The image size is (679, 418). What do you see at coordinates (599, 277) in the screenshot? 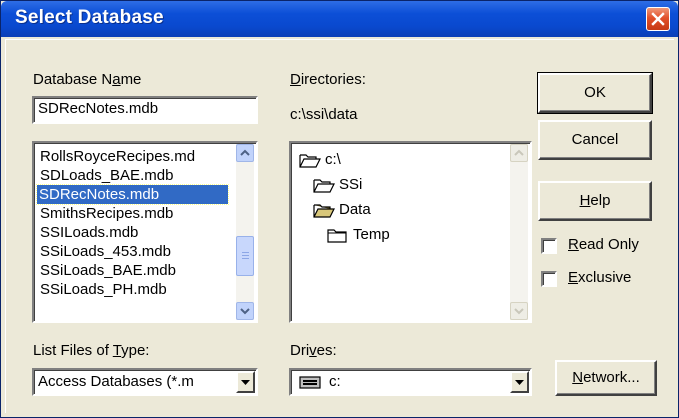
I see `exclusive-label: Exclusive` at bounding box center [599, 277].